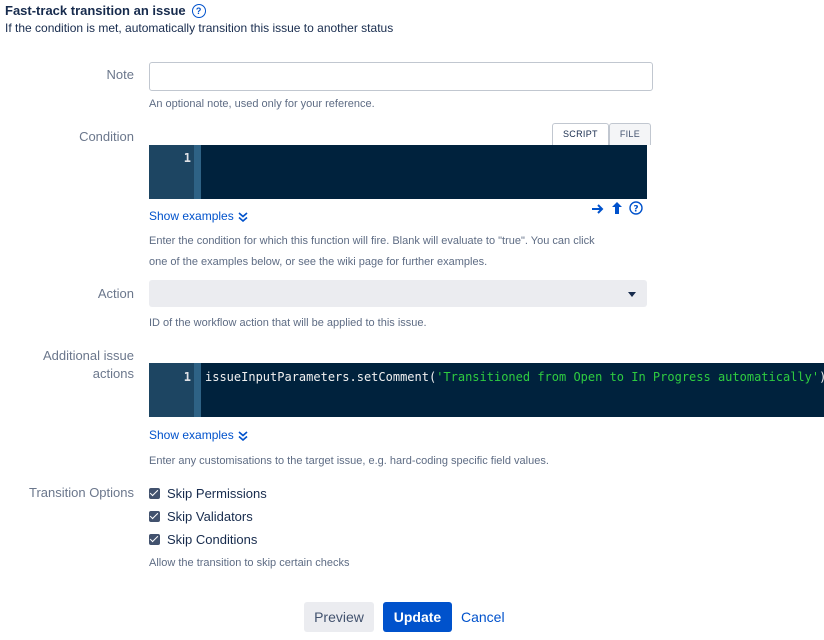 This screenshot has height=640, width=824. What do you see at coordinates (88, 355) in the screenshot?
I see `additional-actions-label-1: Additional issue` at bounding box center [88, 355].